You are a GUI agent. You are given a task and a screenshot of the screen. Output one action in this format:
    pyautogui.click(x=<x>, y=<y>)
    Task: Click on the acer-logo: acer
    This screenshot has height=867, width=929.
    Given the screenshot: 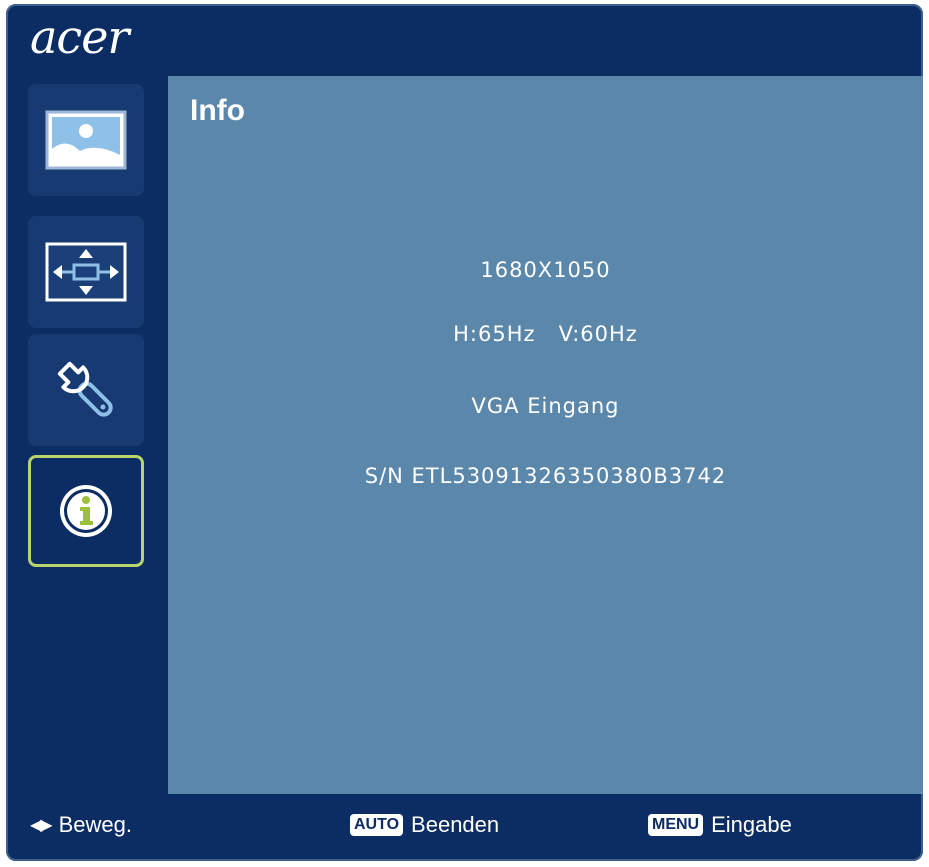 What is the action you would take?
    pyautogui.click(x=79, y=37)
    